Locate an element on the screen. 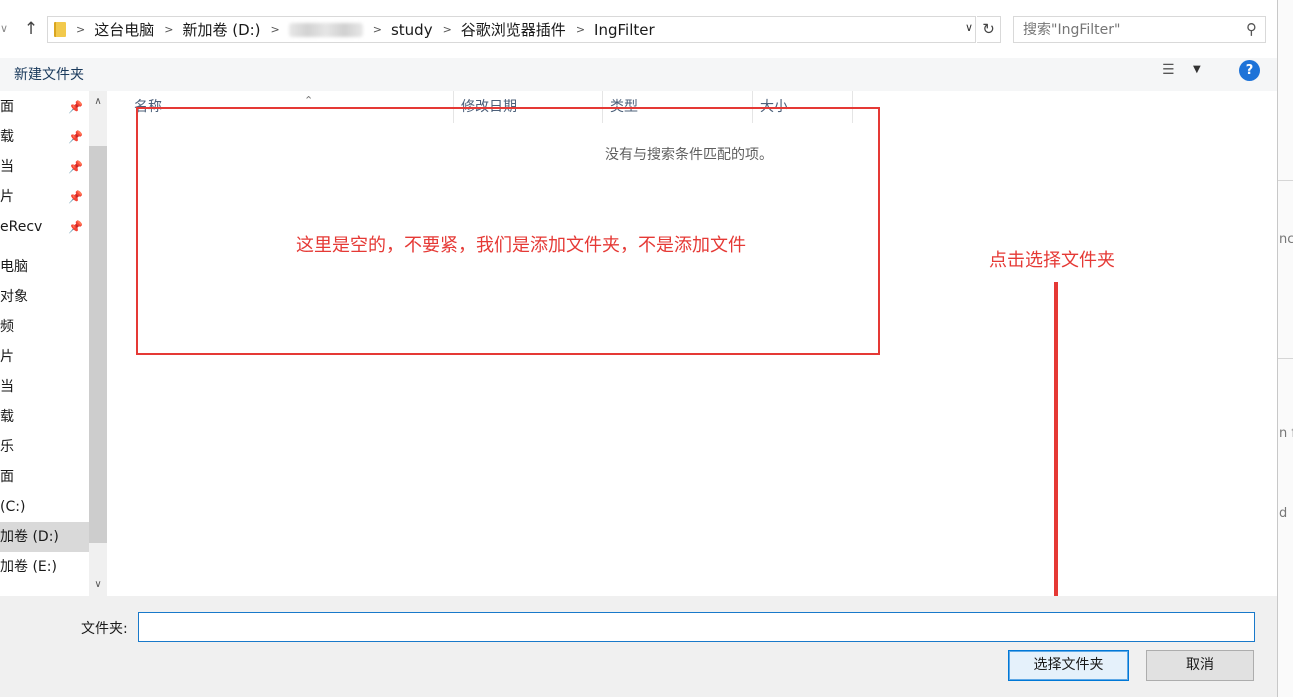 The width and height of the screenshot is (1293, 697). nav-item: 乐 is located at coordinates (44, 447).